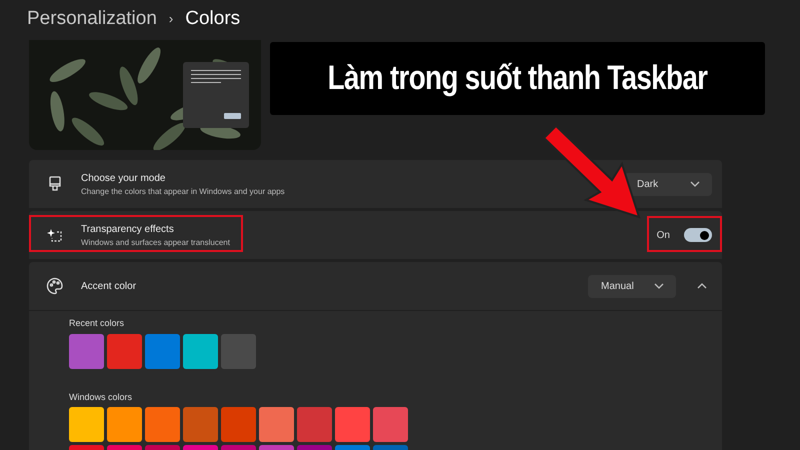  Describe the element at coordinates (156, 242) in the screenshot. I see `setting-description: Windows and surfaces appear translucent` at that location.